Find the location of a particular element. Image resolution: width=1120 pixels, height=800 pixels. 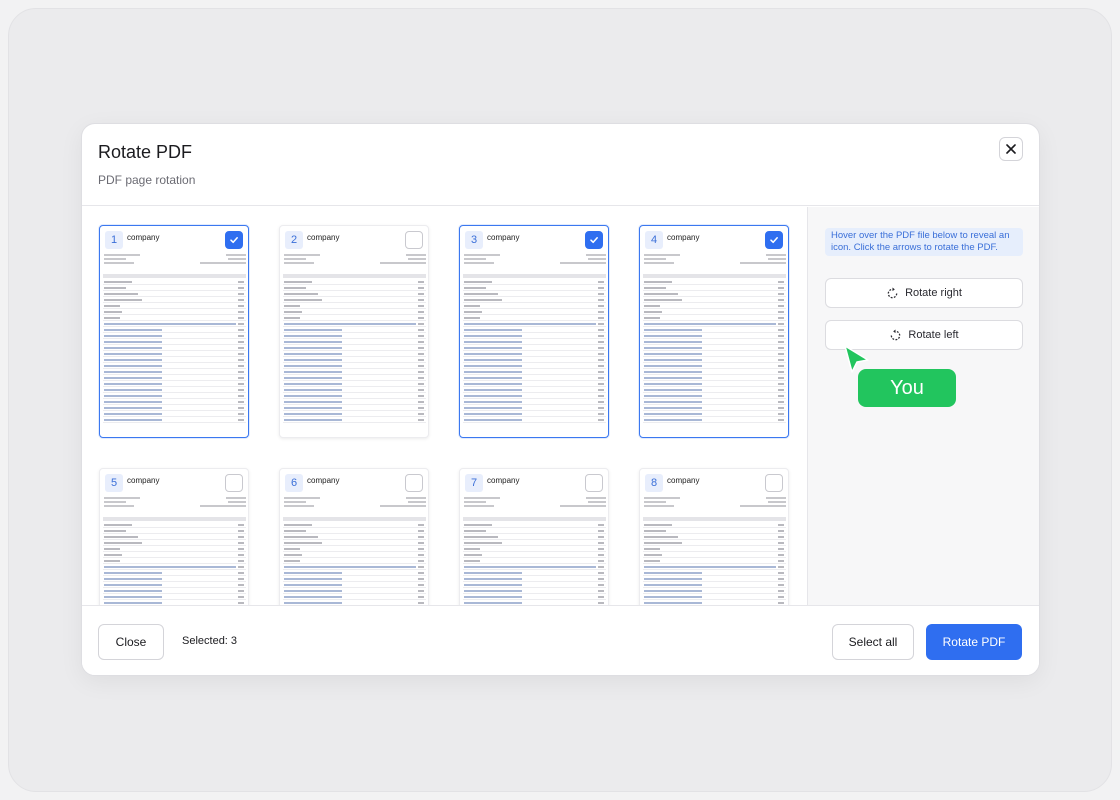

page-thumbnail: 1 company is located at coordinates (174, 331).